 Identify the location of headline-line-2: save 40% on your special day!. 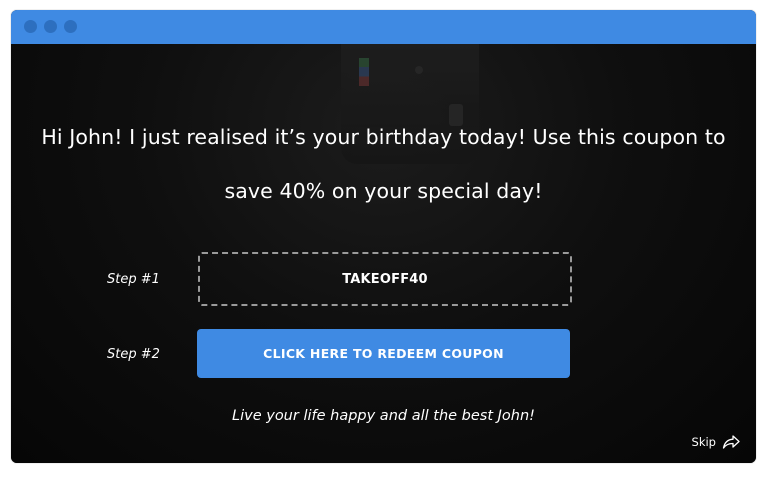
(383, 191).